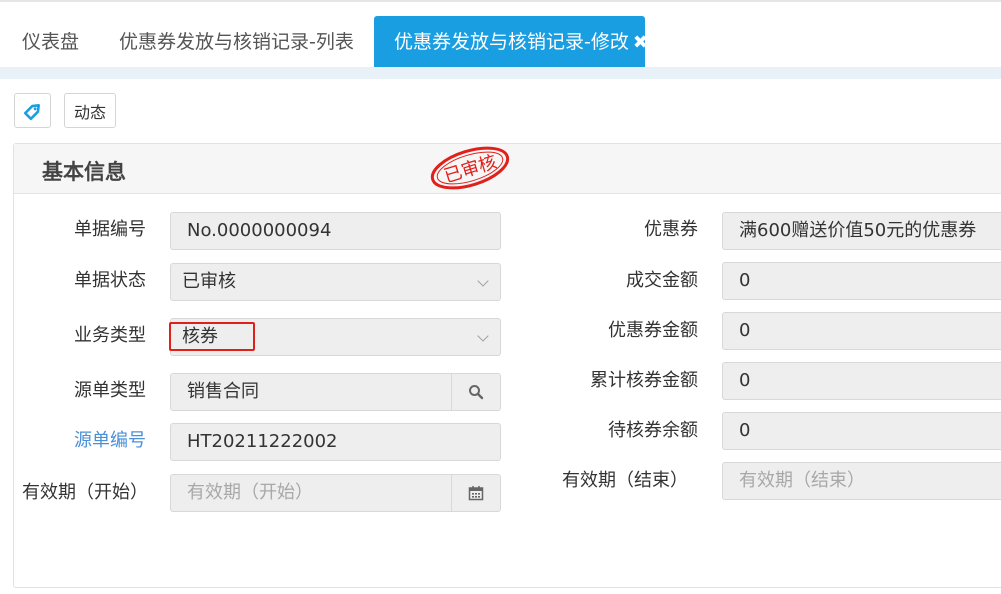 The width and height of the screenshot is (1001, 594). Describe the element at coordinates (335, 231) in the screenshot. I see `doc-no-field: No.0000000094` at that location.